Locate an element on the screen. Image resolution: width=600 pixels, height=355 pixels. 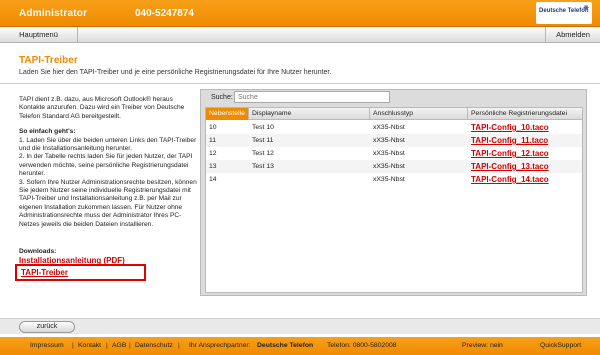
cell-displayname: Test 11 is located at coordinates (263, 140).